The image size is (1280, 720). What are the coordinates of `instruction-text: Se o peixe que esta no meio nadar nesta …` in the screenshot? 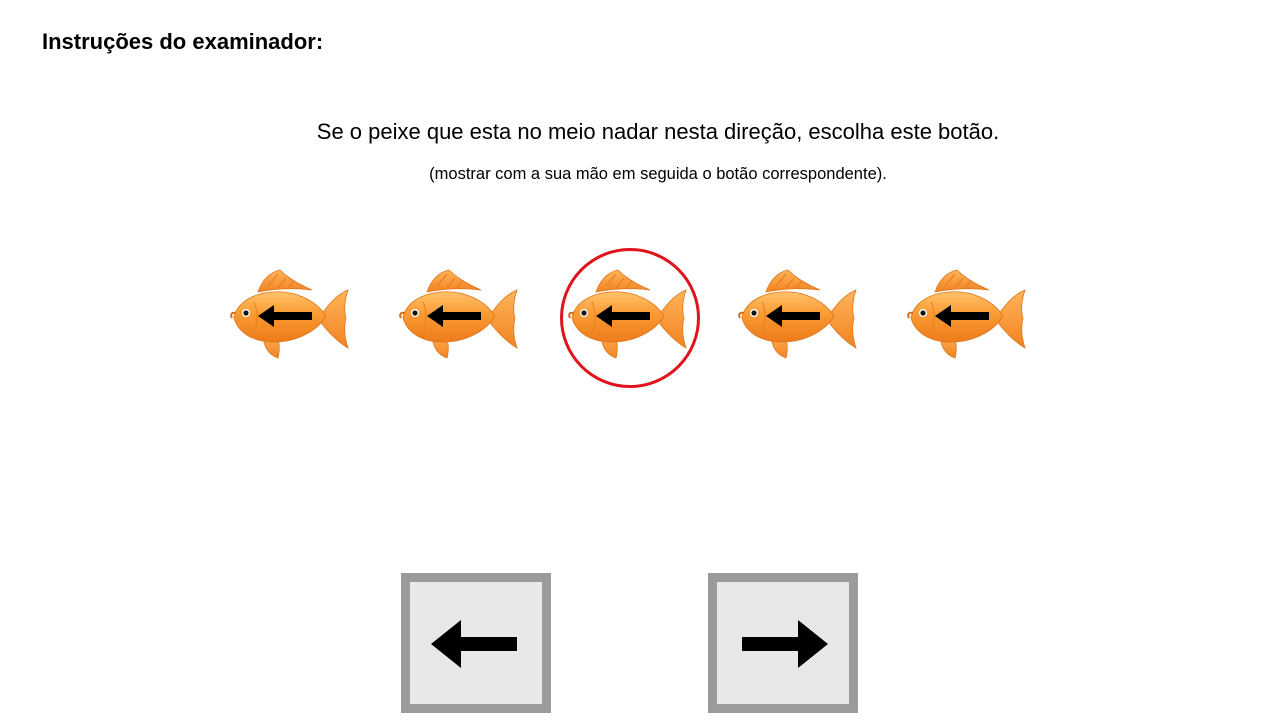 It's located at (658, 131).